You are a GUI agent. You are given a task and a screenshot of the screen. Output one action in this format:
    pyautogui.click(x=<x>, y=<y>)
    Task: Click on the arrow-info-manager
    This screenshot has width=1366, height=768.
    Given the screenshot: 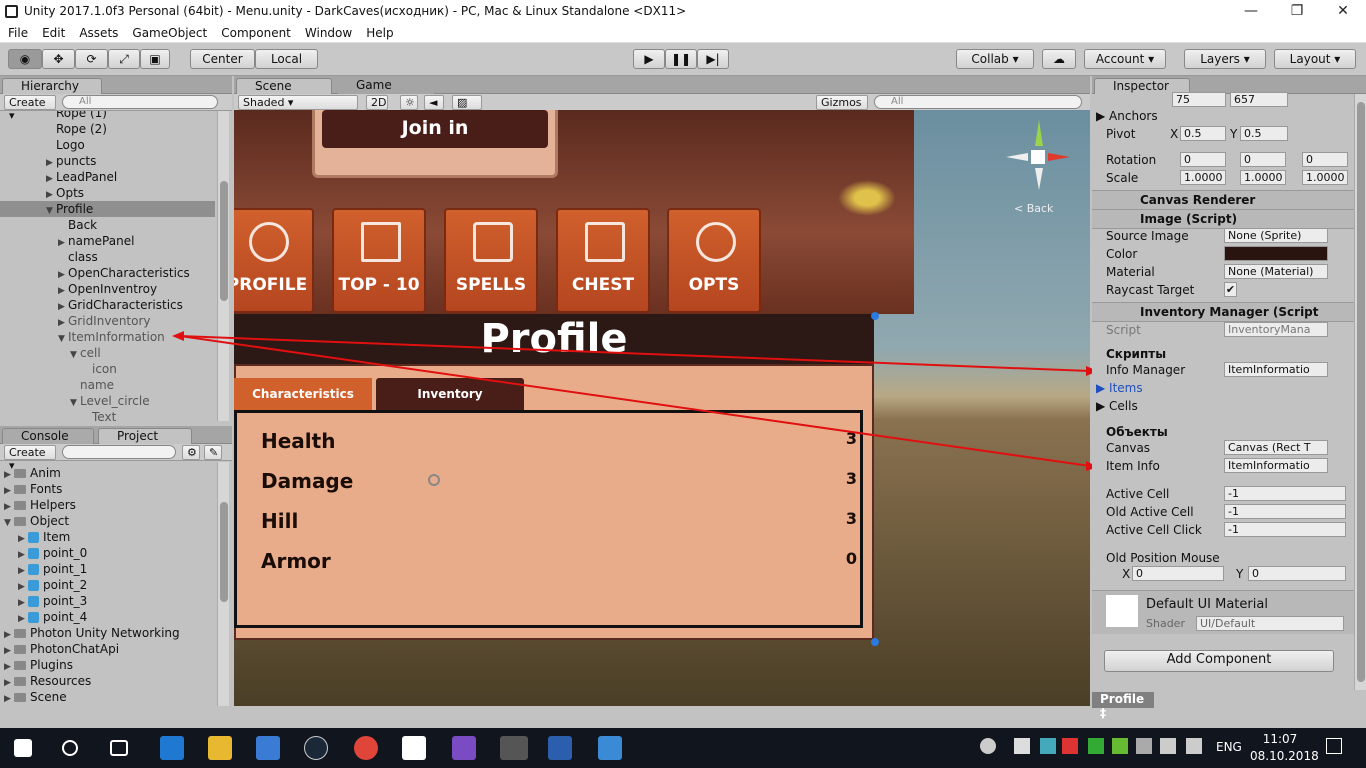 What is the action you would take?
    pyautogui.click(x=635, y=353)
    